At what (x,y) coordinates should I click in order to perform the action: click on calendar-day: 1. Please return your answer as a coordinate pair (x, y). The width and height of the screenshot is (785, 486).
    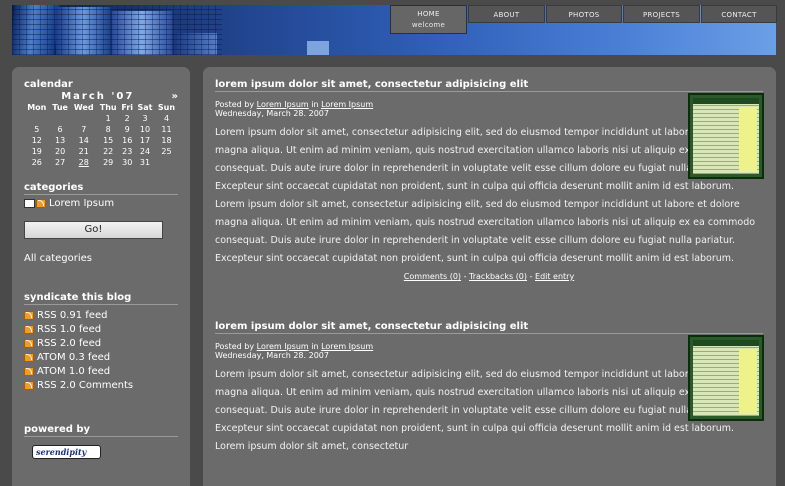
    Looking at the image, I should click on (108, 118).